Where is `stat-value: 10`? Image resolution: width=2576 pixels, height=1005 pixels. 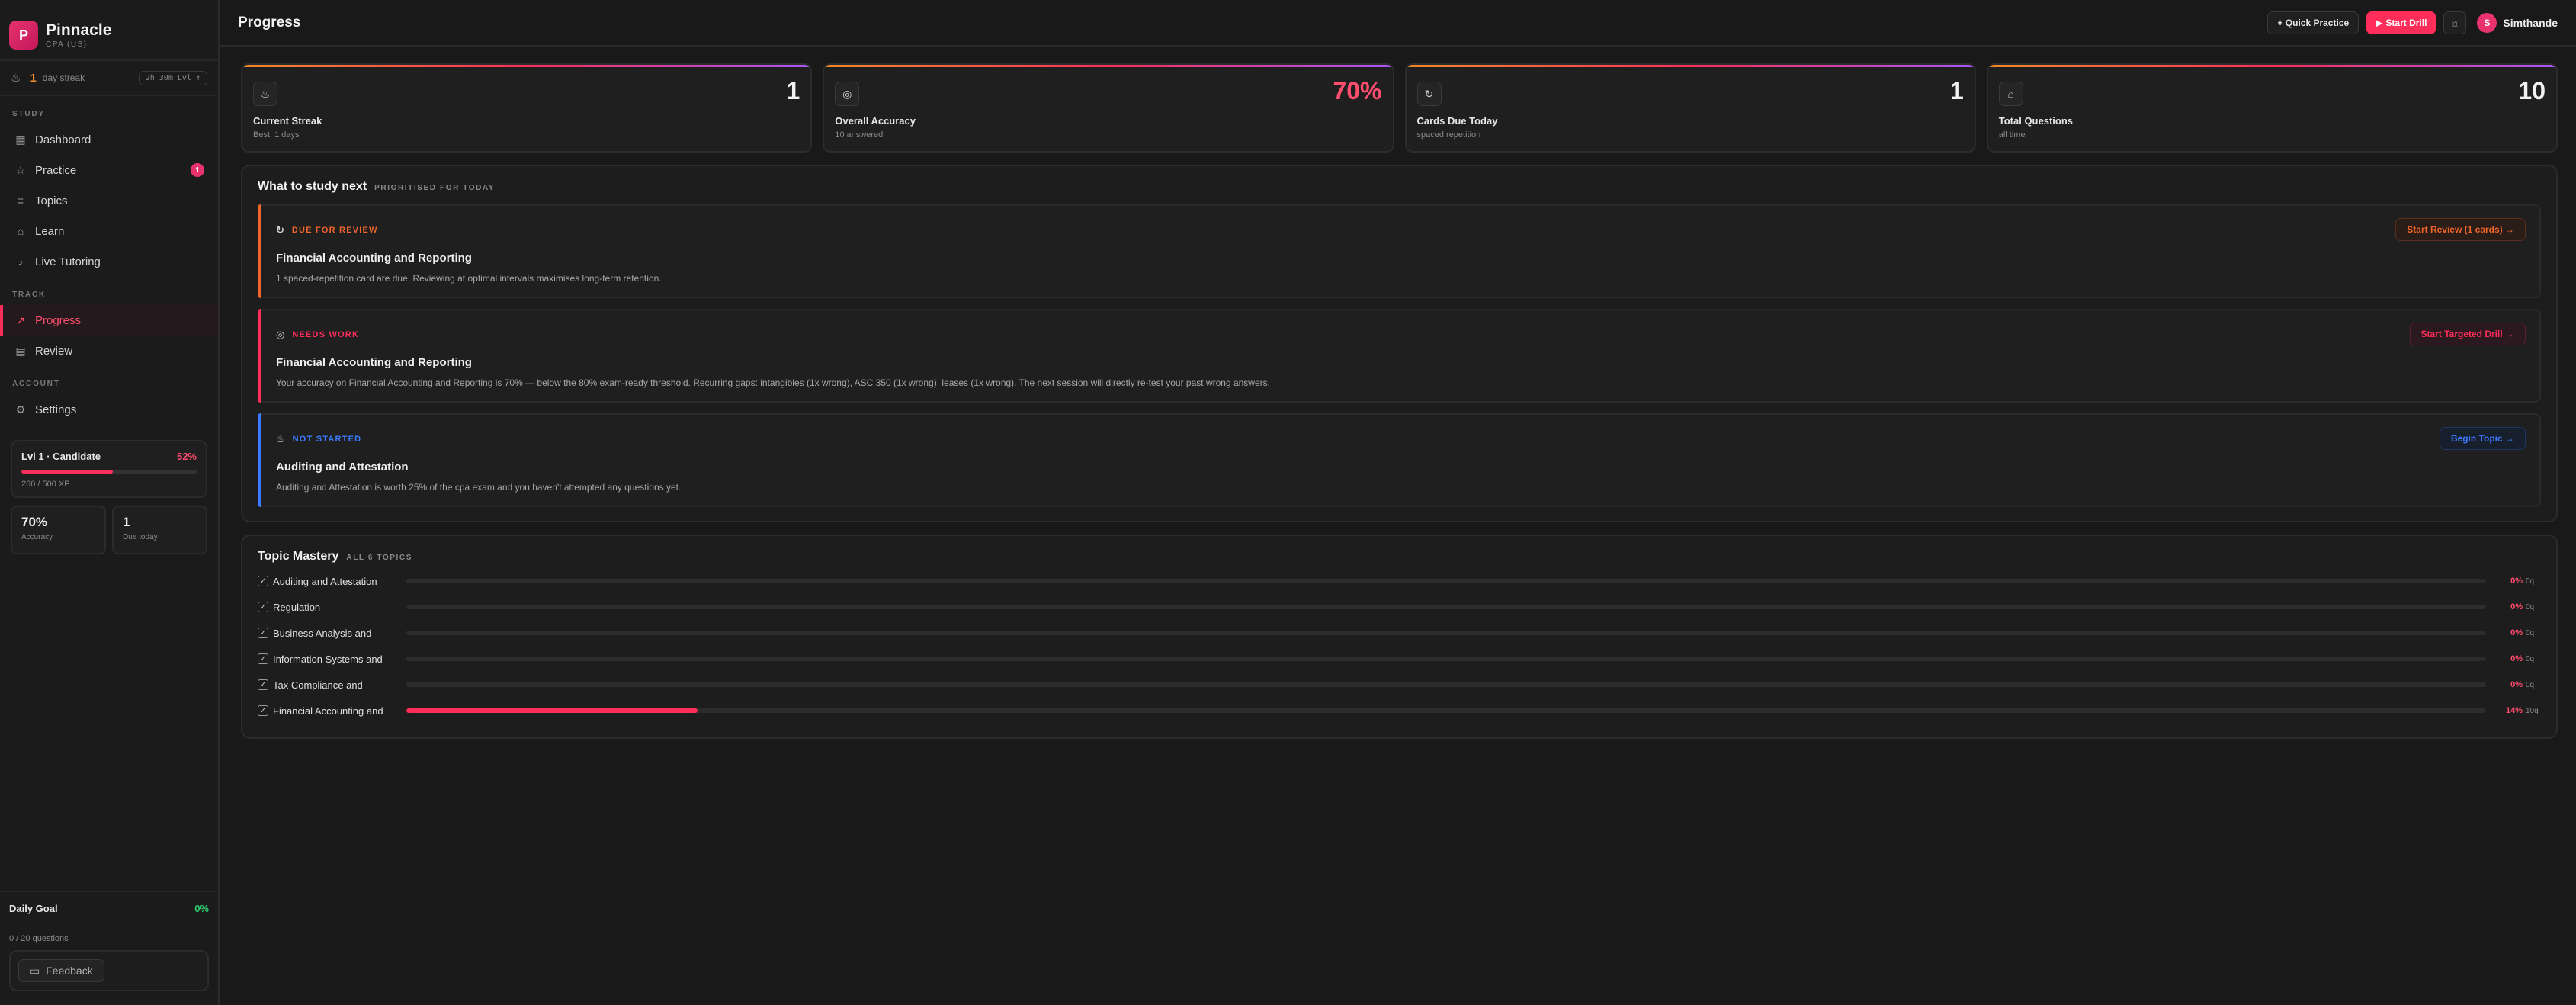 stat-value: 10 is located at coordinates (2532, 91).